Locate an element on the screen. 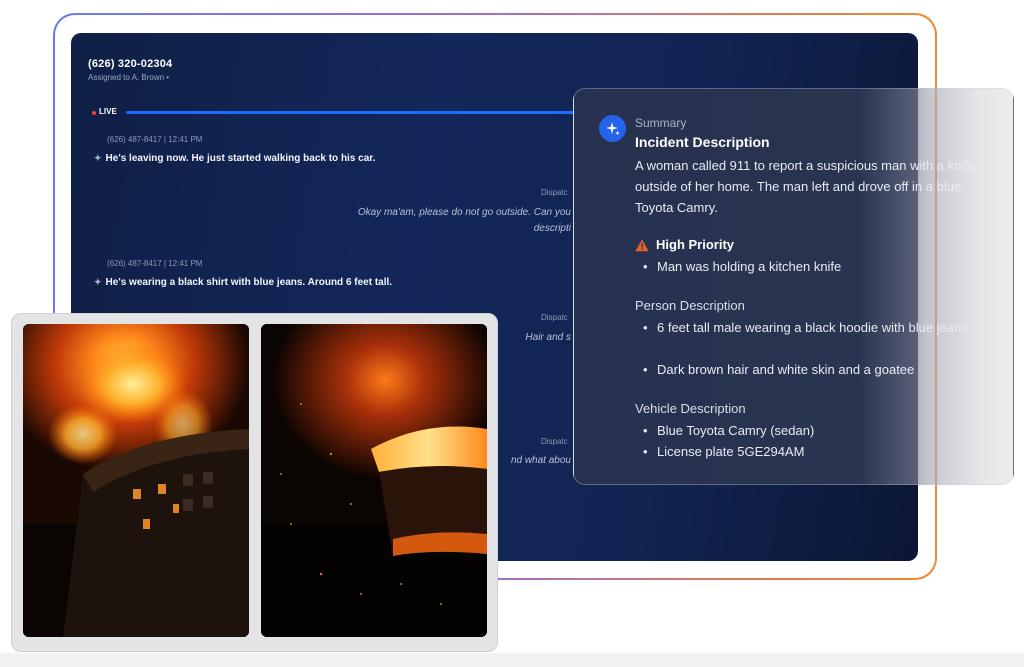  warning-icon is located at coordinates (642, 248).